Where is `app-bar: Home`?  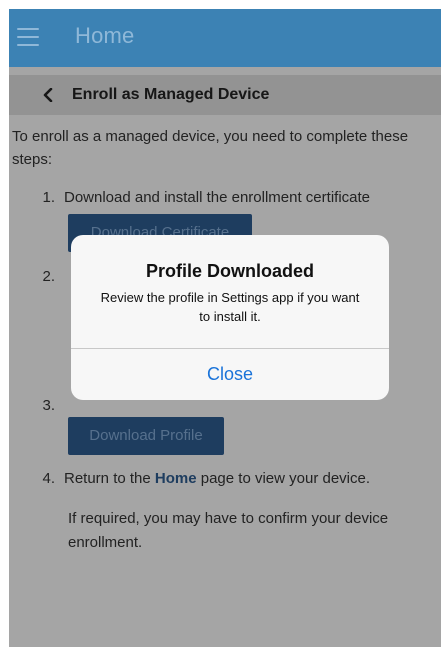 app-bar: Home is located at coordinates (225, 38).